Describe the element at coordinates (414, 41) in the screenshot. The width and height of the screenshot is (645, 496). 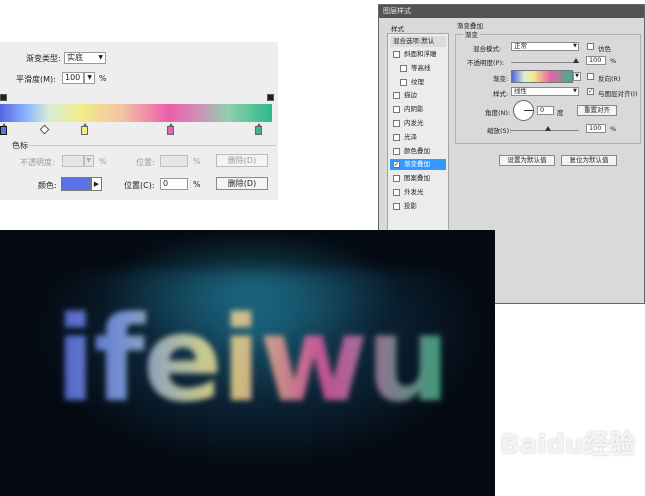
I see `blend-options-label: 混合选项:默认` at that location.